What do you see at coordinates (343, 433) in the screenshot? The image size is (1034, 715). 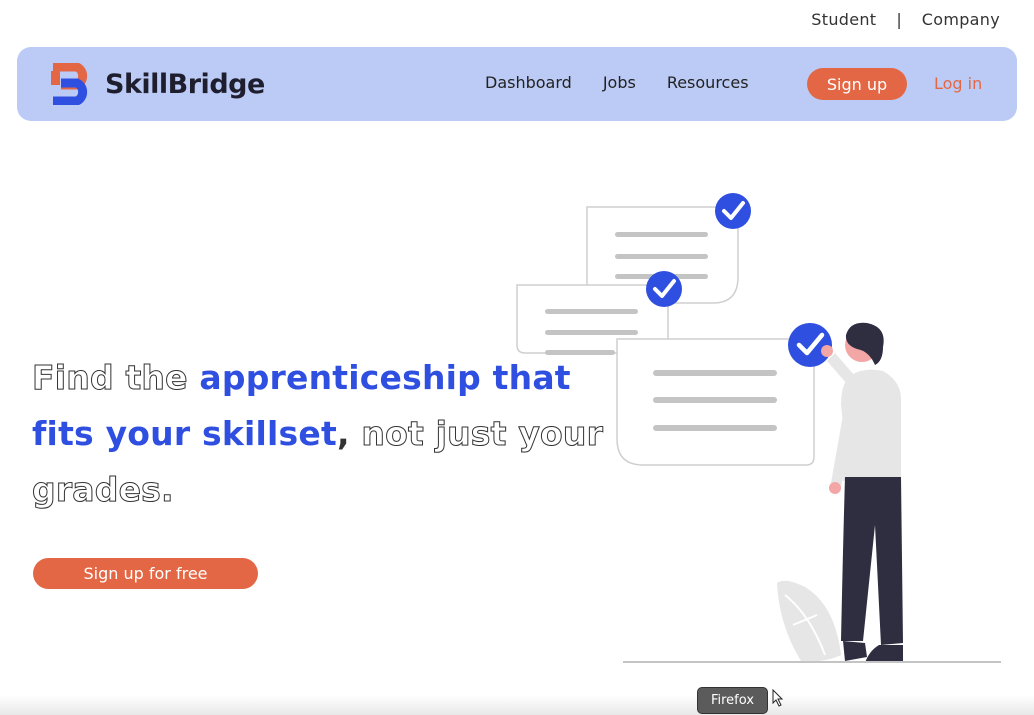 I see `headline-comma: ,` at bounding box center [343, 433].